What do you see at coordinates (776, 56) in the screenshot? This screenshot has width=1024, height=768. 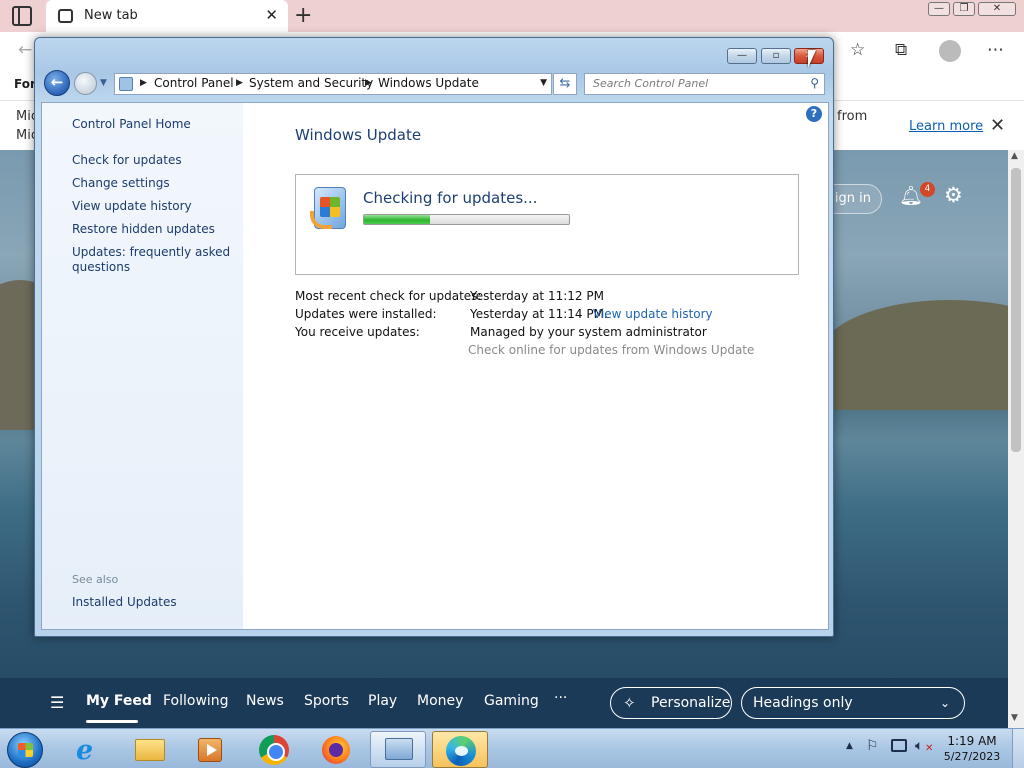 I see `maximize-button: ▫` at bounding box center [776, 56].